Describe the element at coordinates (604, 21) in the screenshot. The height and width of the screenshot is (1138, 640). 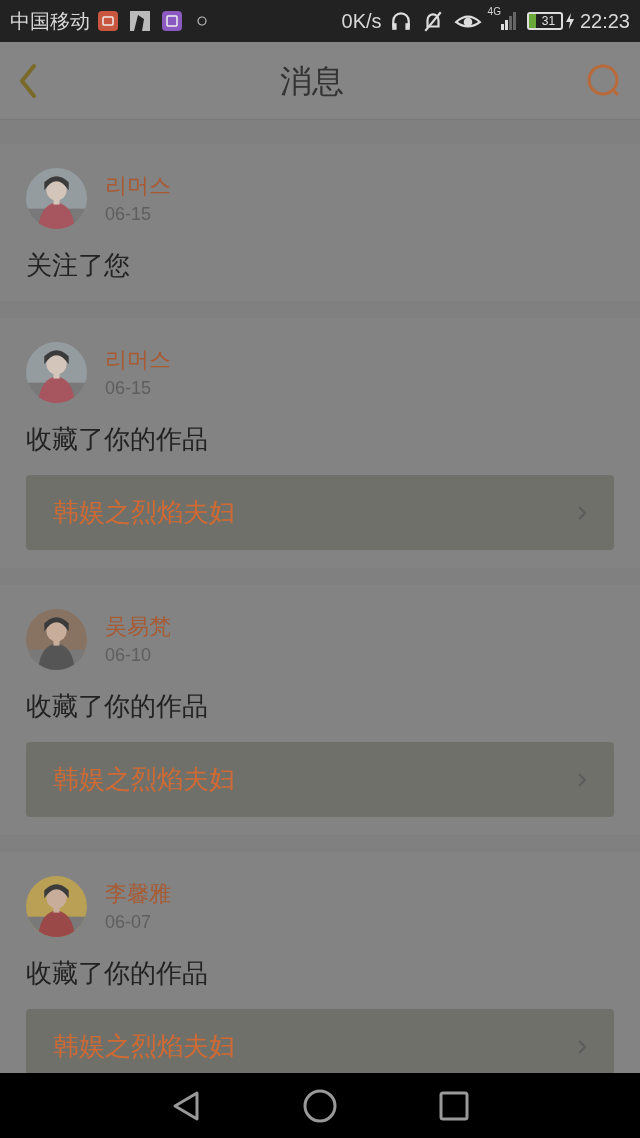
I see `clock: 22:23` at that location.